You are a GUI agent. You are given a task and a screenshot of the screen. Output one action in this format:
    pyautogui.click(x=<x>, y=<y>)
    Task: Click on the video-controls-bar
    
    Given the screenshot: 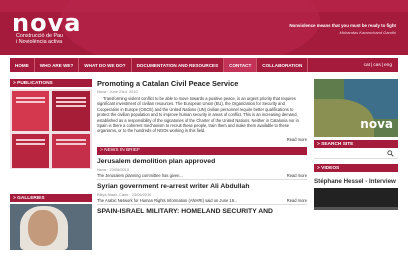 What is the action you would take?
    pyautogui.click(x=356, y=208)
    